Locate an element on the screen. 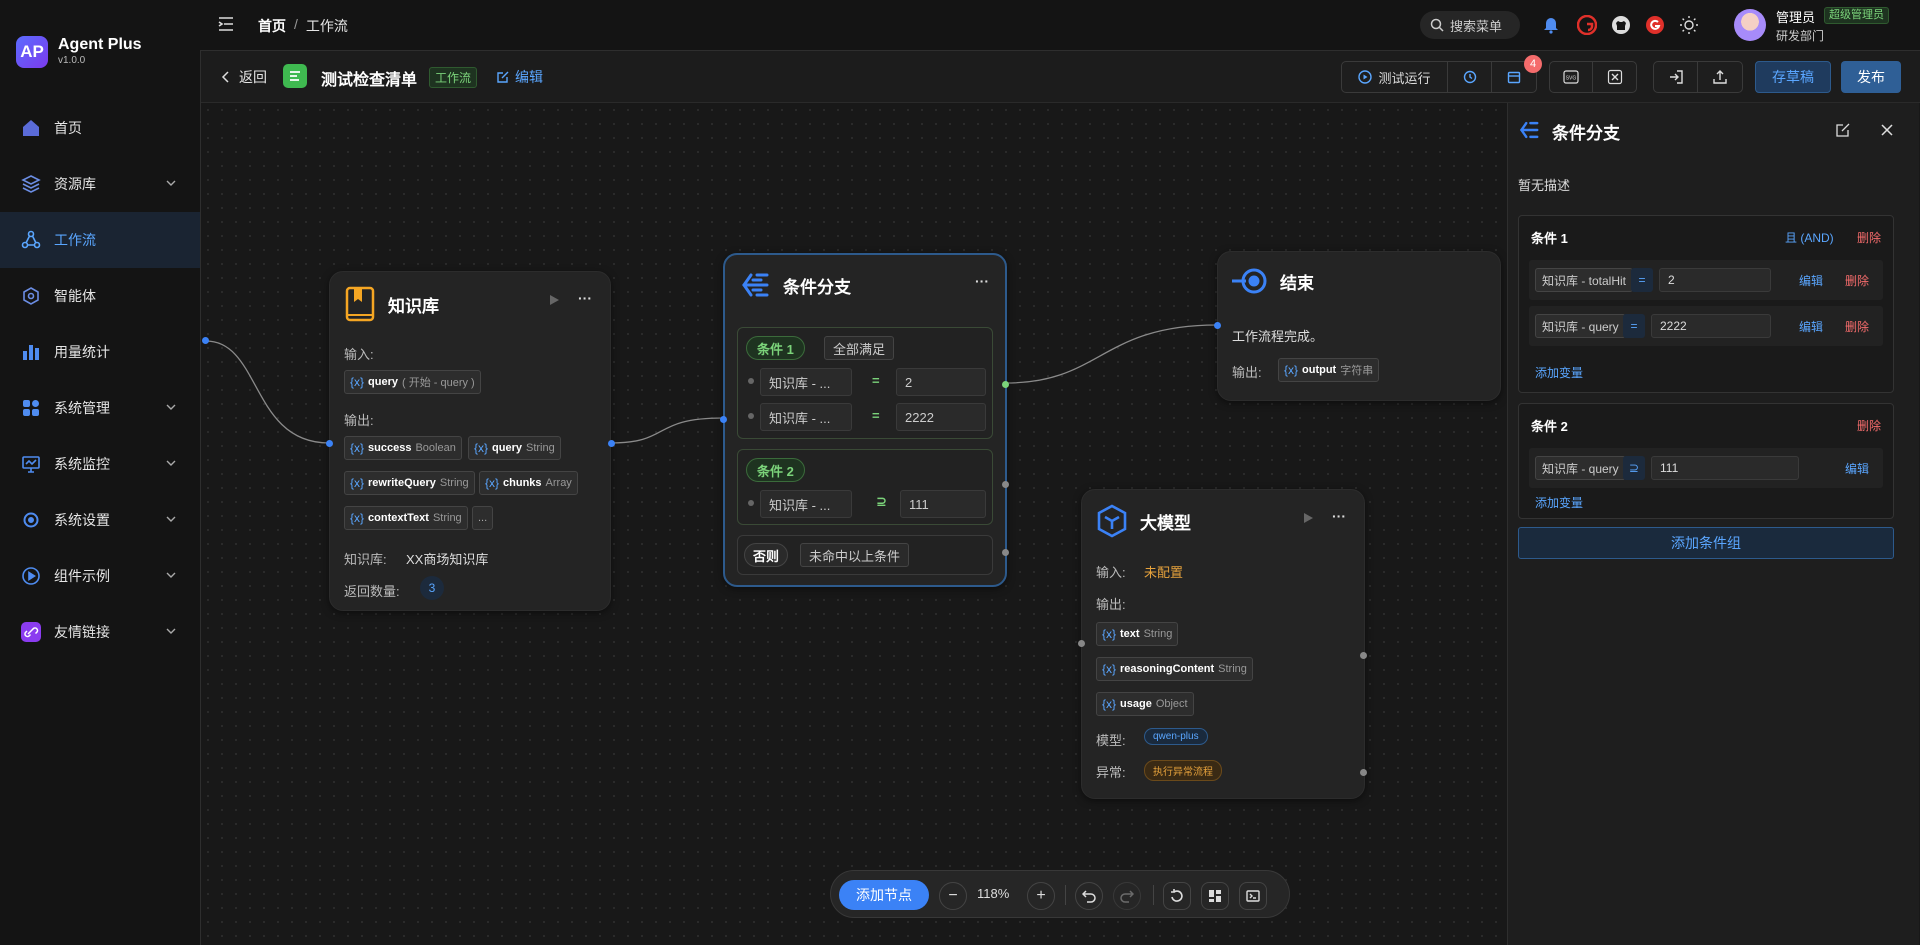 The image size is (1920, 945). sidebar-item-links: 友情链接 is located at coordinates (100, 632).